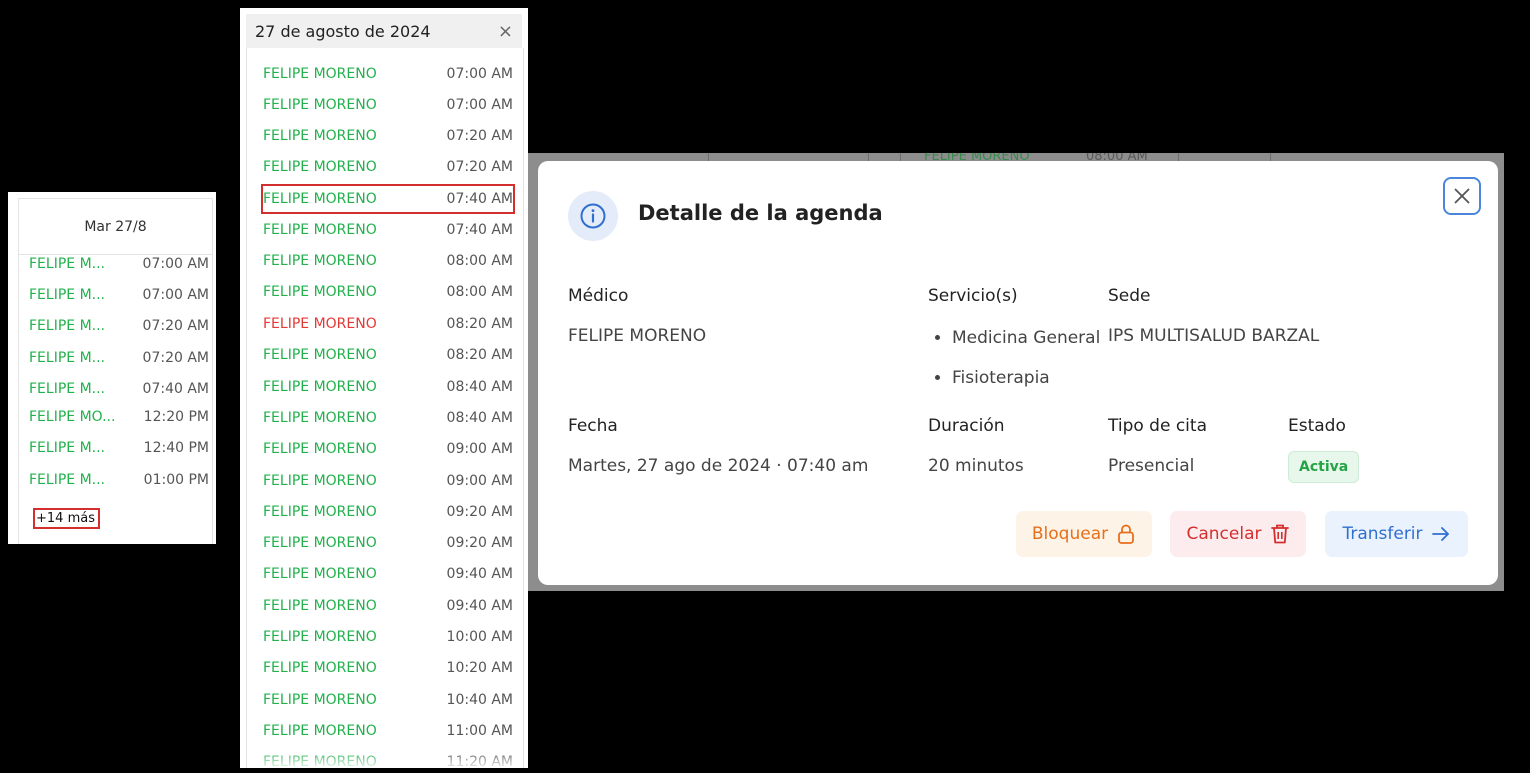 Image resolution: width=1530 pixels, height=773 pixels. I want to click on scroll-fade, so click(385, 759).